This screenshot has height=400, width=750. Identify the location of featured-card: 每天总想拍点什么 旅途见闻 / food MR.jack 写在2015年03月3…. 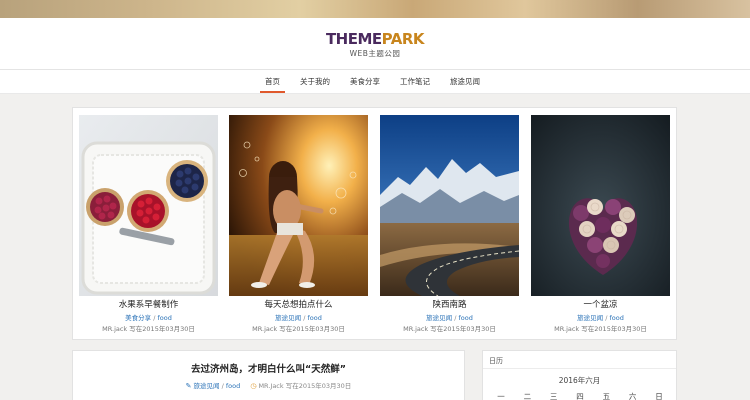
(298, 224).